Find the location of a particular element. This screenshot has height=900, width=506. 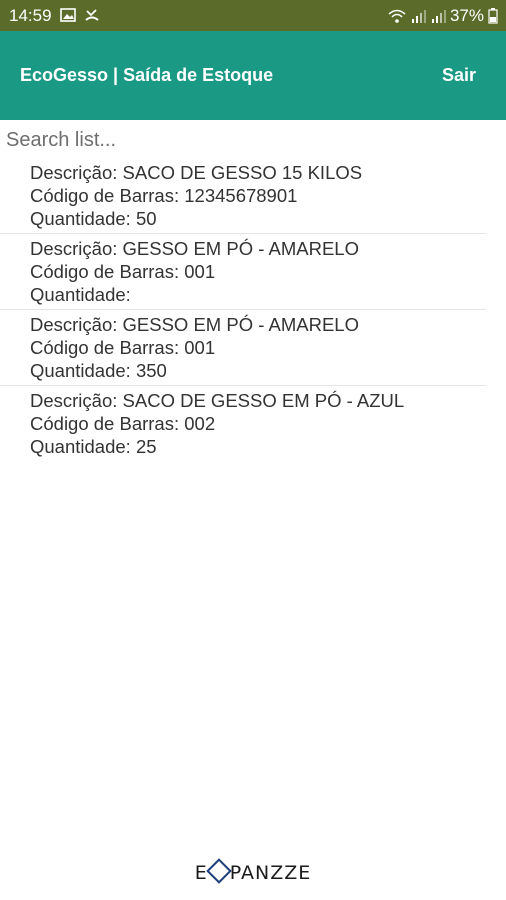

search-input is located at coordinates (248, 140).